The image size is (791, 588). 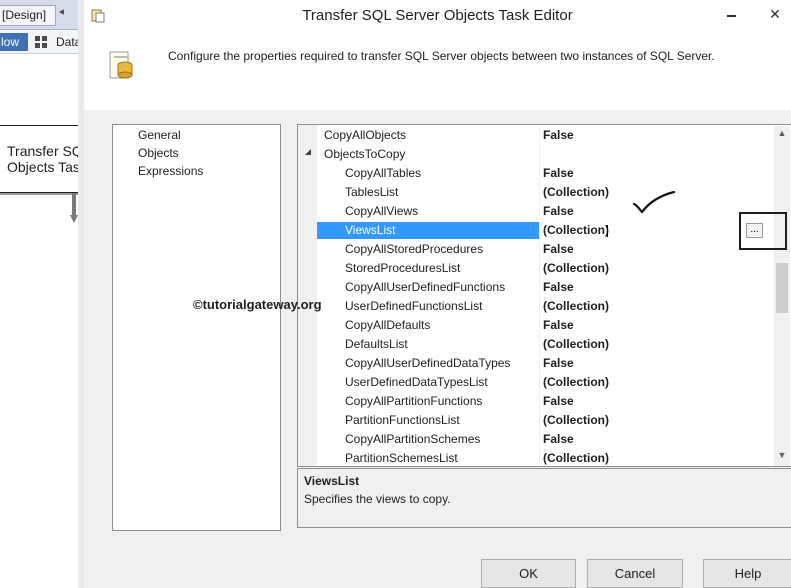 What do you see at coordinates (41, 42) in the screenshot?
I see `designer-subtabs: low Data` at bounding box center [41, 42].